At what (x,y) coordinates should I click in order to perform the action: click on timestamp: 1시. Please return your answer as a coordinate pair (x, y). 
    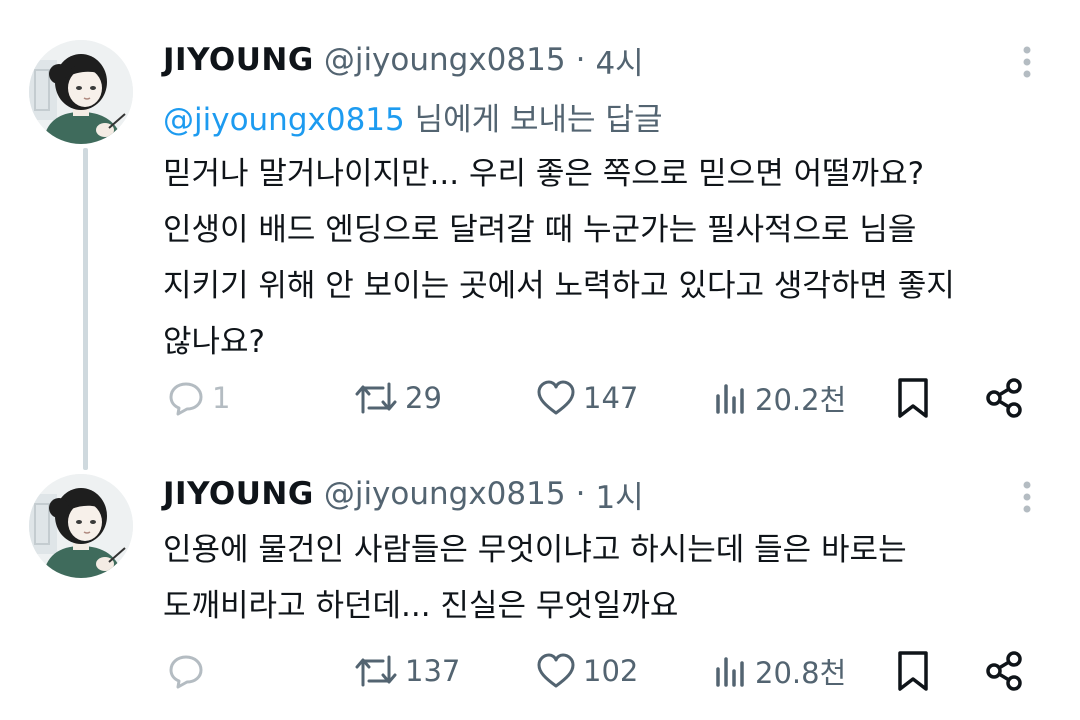
    Looking at the image, I should click on (619, 494).